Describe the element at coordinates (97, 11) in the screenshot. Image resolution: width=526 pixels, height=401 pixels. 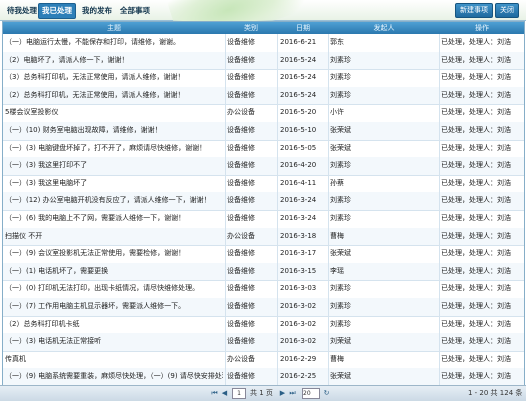
I see `tab-2: 我的发布` at that location.